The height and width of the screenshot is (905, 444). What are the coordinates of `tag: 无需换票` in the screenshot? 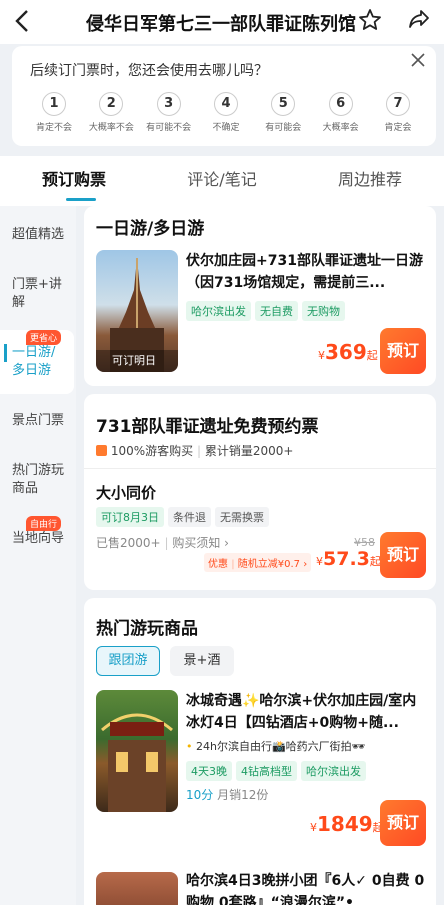 It's located at (242, 517).